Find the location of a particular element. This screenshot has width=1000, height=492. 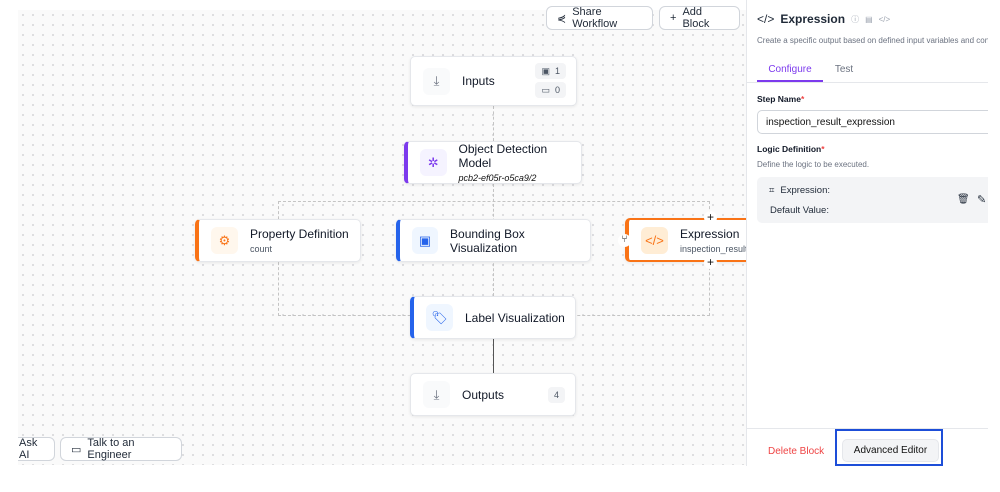

tab-test: Test is located at coordinates (844, 73).